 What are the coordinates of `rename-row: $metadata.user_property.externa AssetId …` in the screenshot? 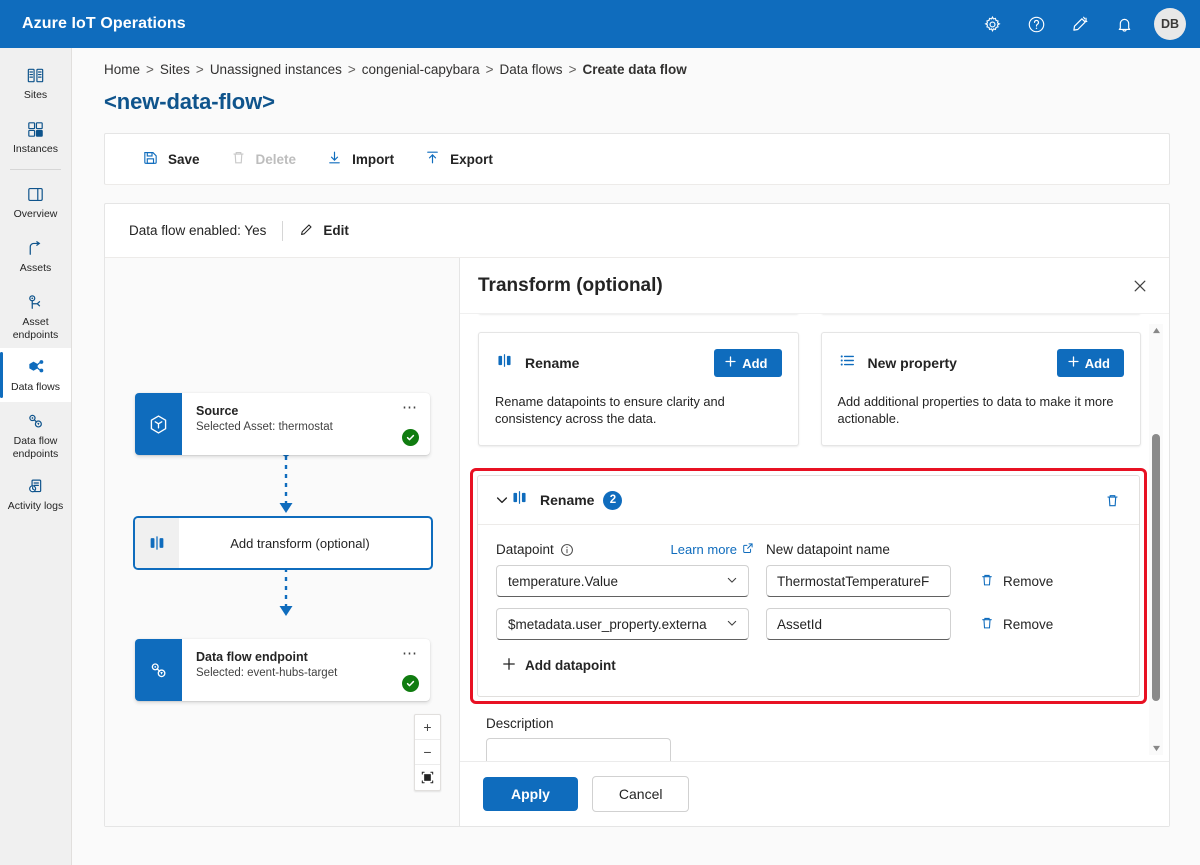 It's located at (809, 624).